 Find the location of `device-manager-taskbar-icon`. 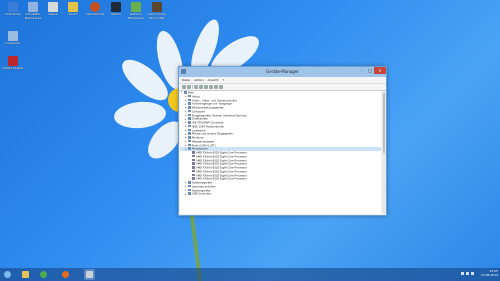

device-manager-taskbar-icon is located at coordinates (89, 274).